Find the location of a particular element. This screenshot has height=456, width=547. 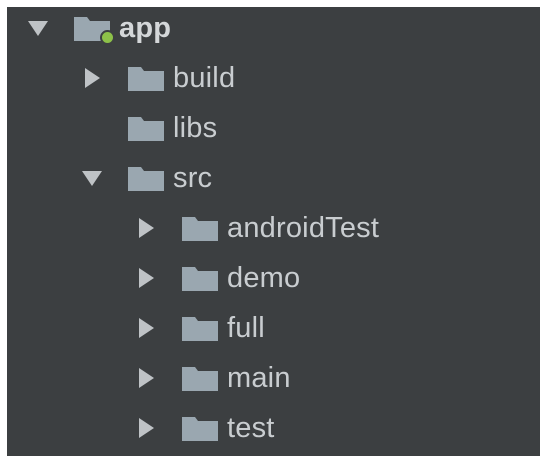

tree-node-src: src is located at coordinates (145, 178).